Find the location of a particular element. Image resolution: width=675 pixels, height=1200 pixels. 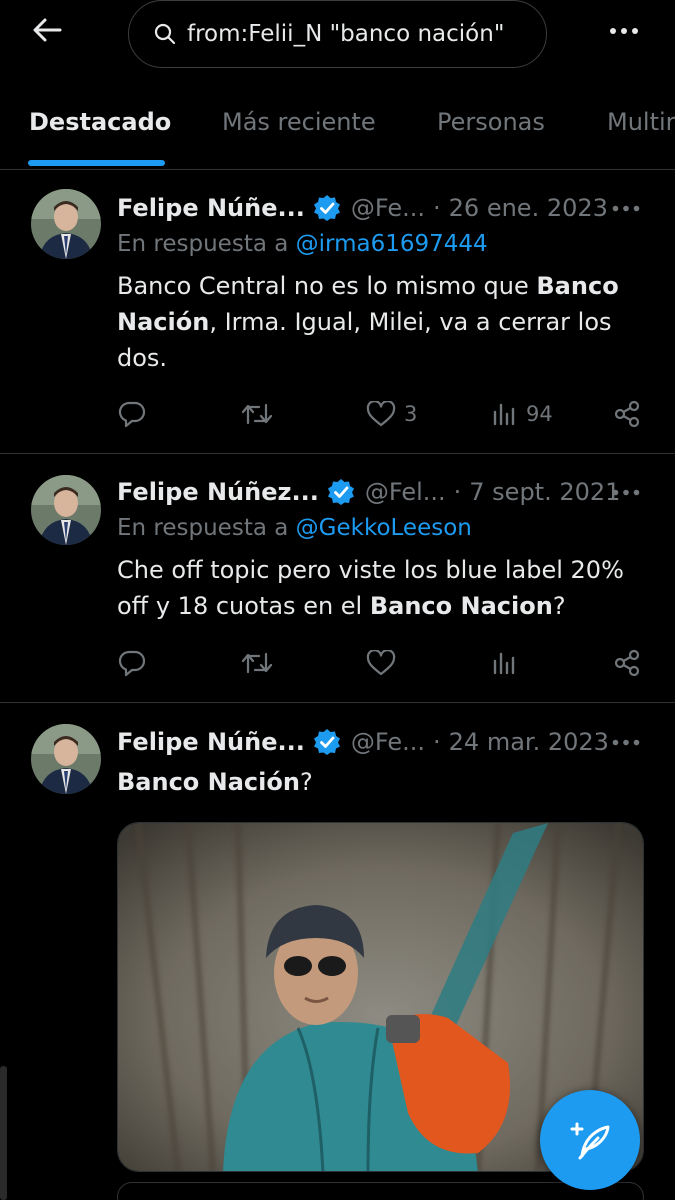

top-bar: from:Felii_N "banco nación" is located at coordinates (337, 34).